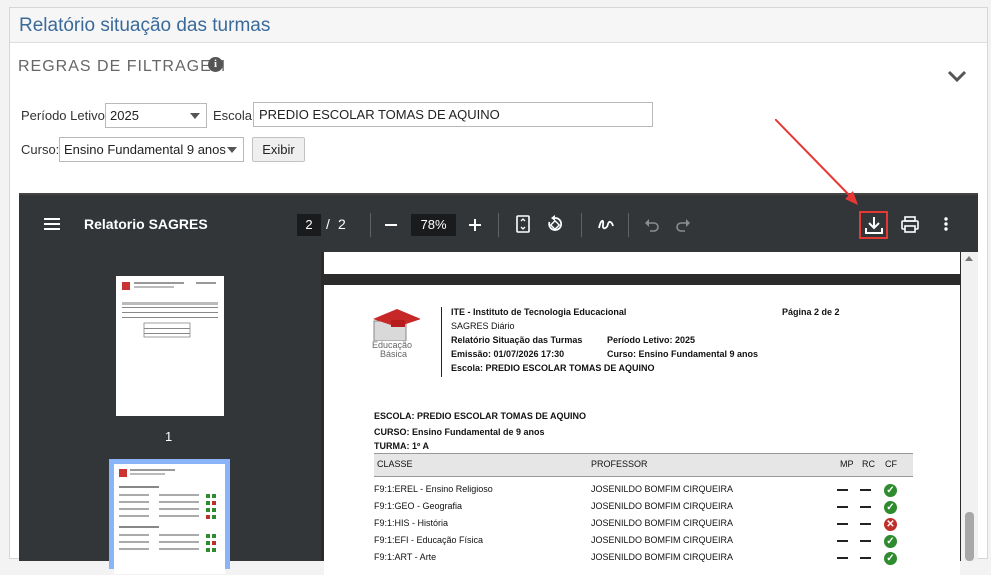 Image resolution: width=991 pixels, height=575 pixels. I want to click on school-logo-icon, so click(396, 325).